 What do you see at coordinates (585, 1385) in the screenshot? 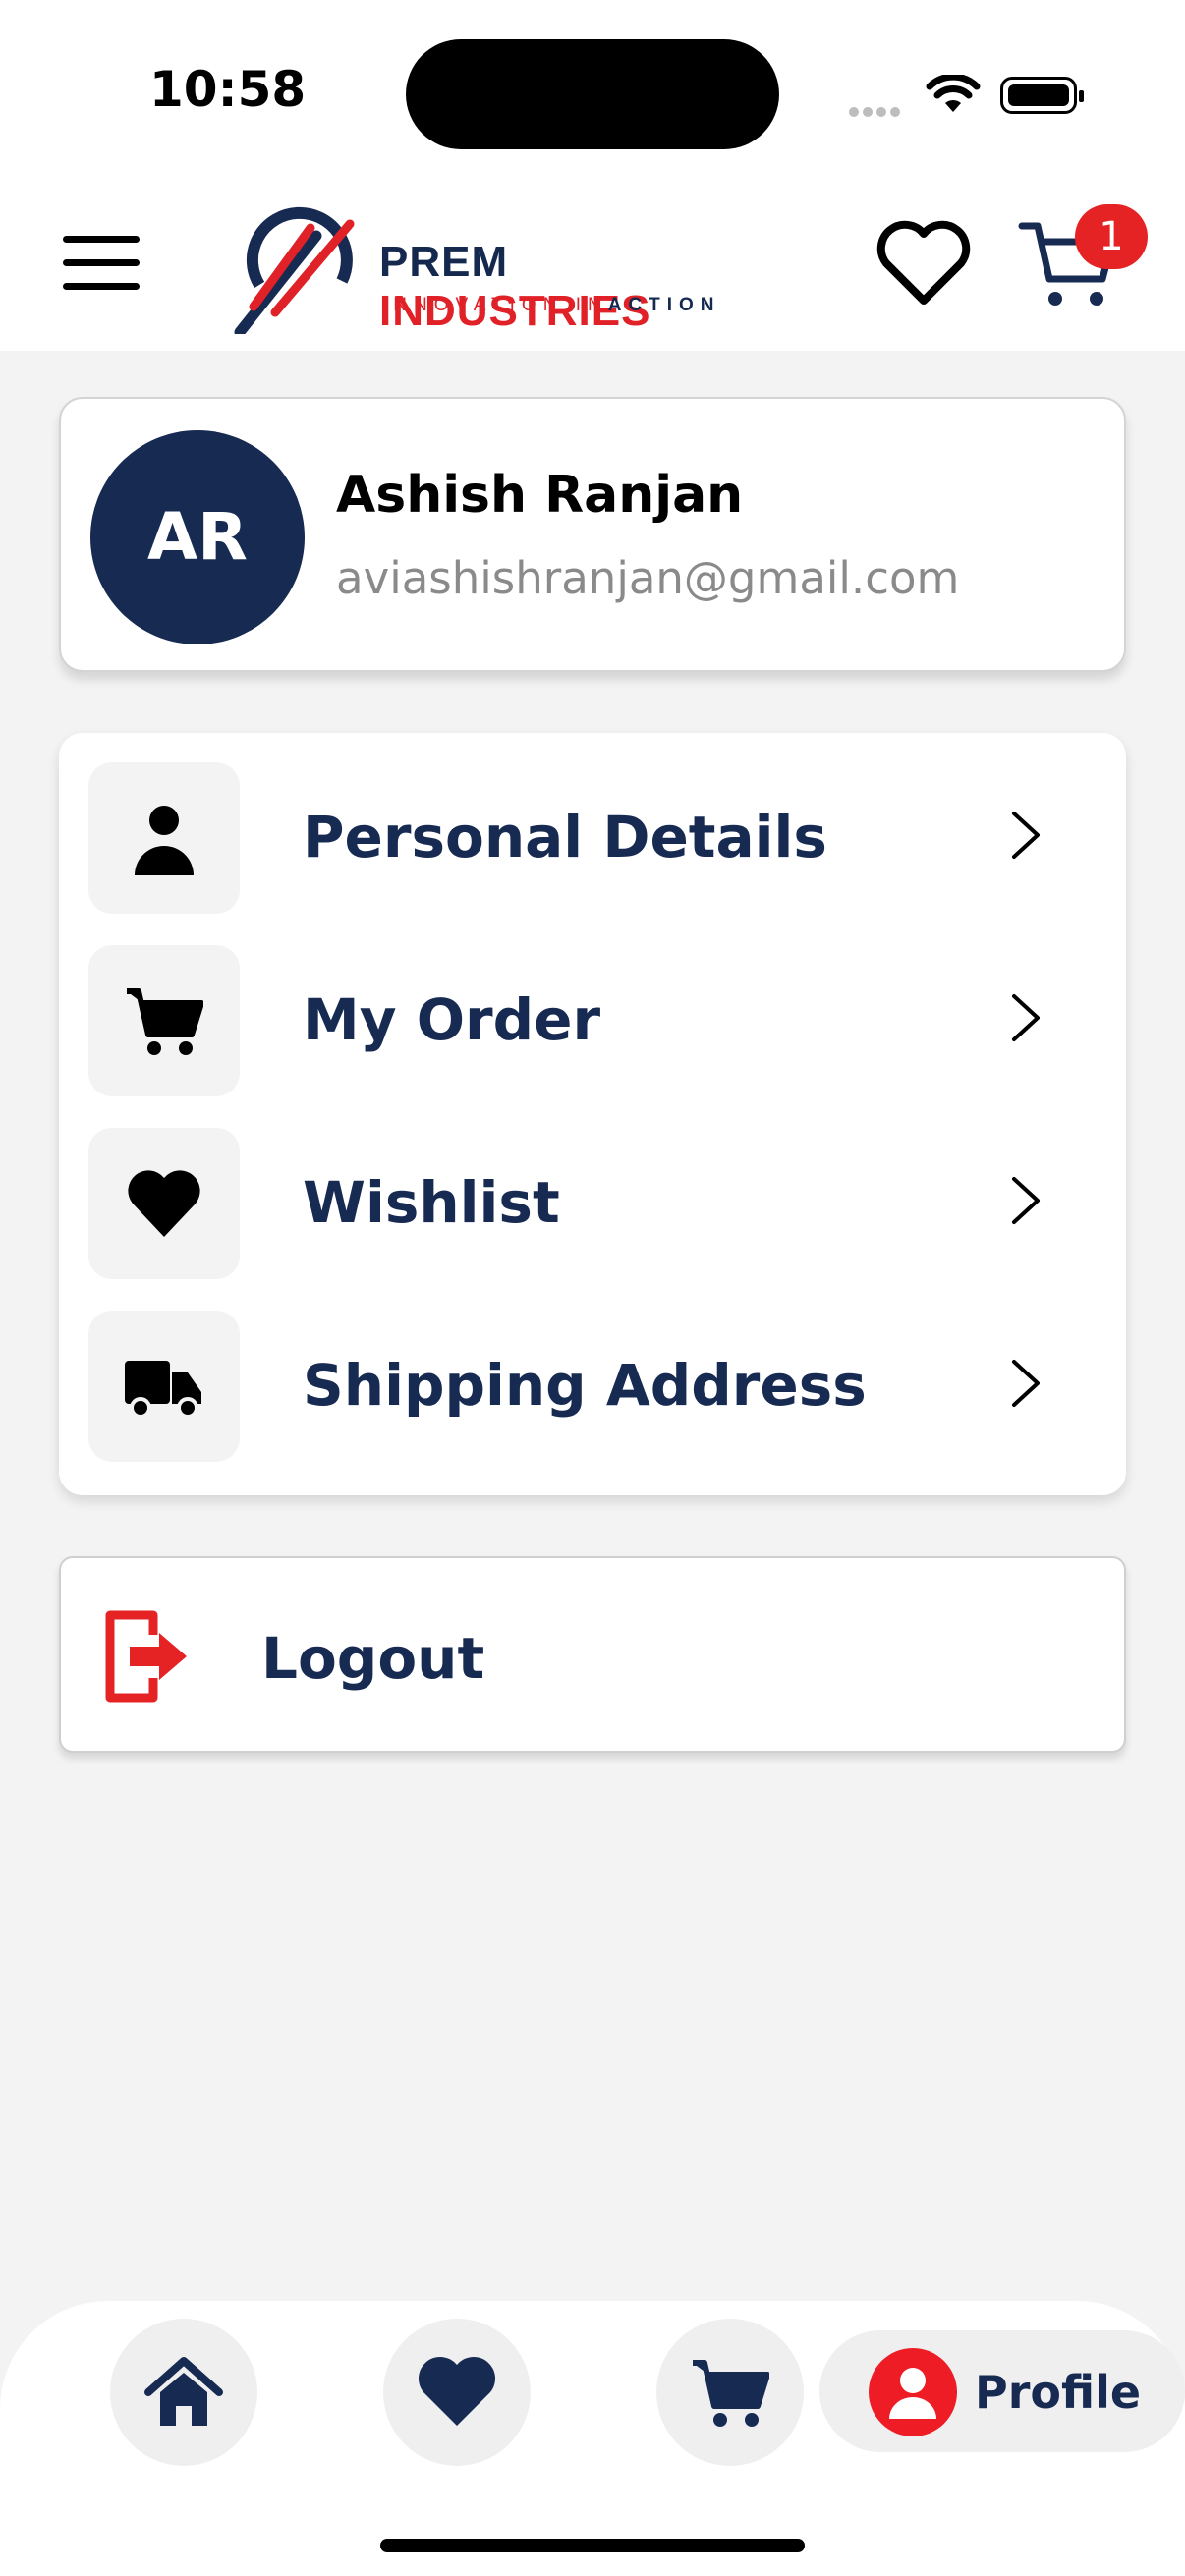
I see `menu-item-label: Shipping Address` at bounding box center [585, 1385].